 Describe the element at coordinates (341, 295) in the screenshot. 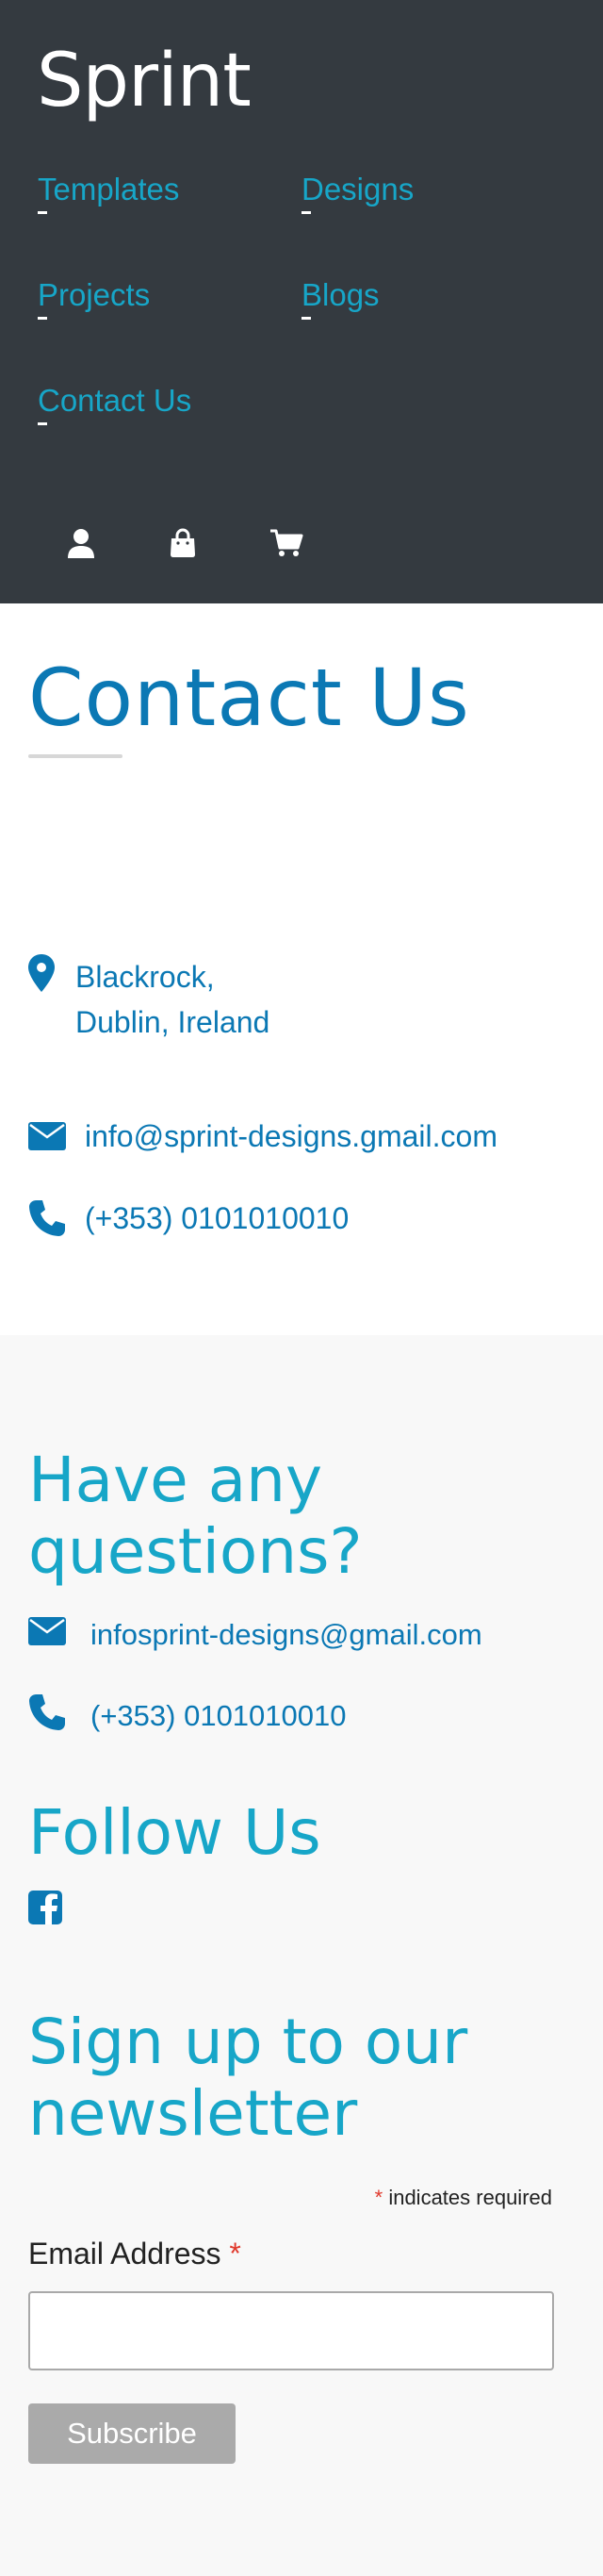

I see `nav-link-blogs: Blogs` at that location.